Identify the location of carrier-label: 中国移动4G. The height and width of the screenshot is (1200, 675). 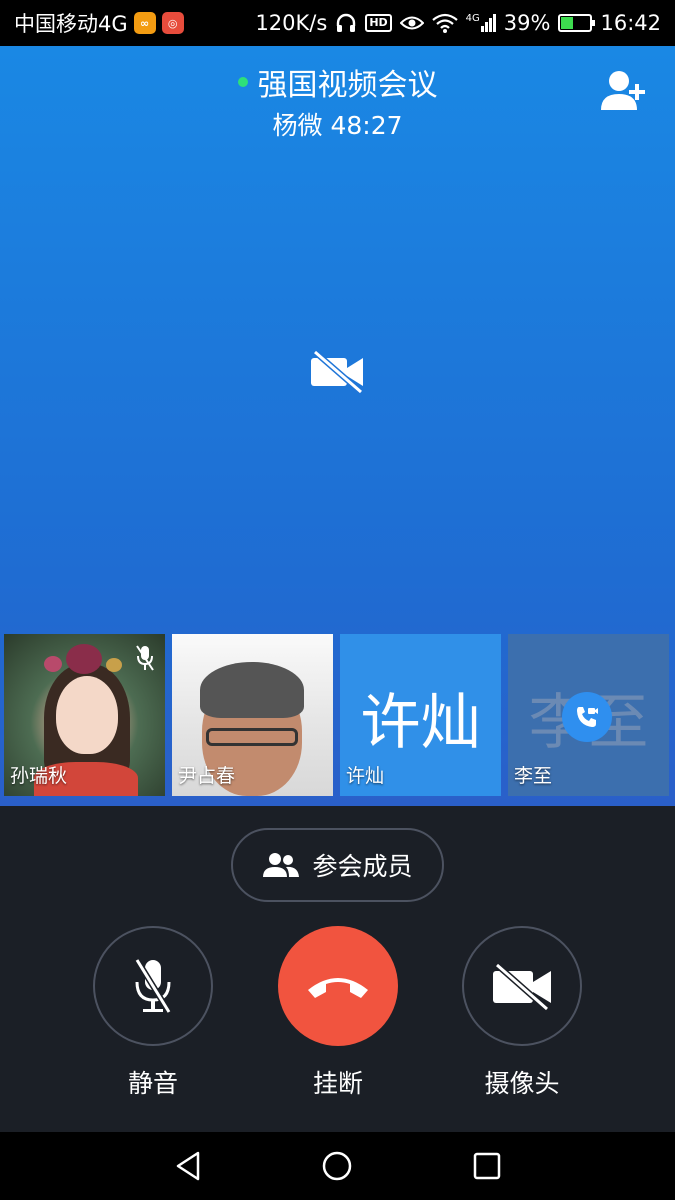
(71, 24).